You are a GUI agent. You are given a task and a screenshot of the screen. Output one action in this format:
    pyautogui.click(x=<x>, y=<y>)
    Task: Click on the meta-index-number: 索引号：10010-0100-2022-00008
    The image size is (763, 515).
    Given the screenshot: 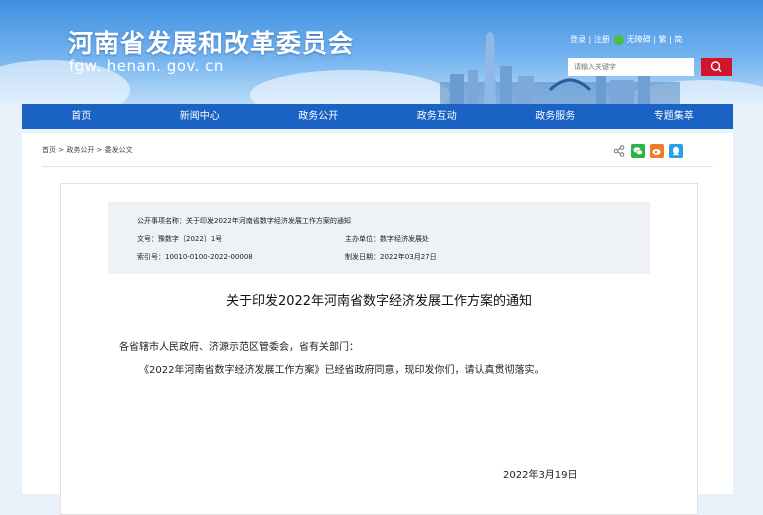 What is the action you would take?
    pyautogui.click(x=195, y=257)
    